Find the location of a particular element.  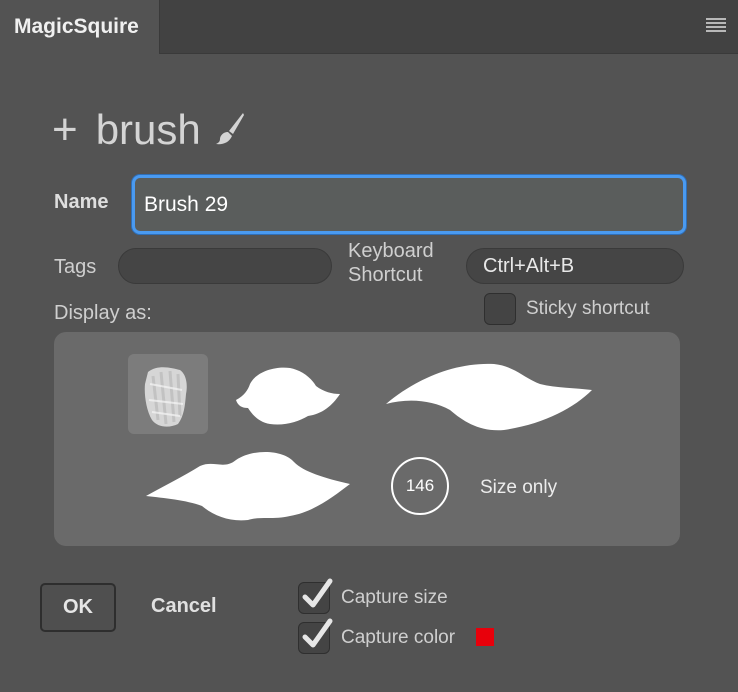

tags-input is located at coordinates (225, 266).